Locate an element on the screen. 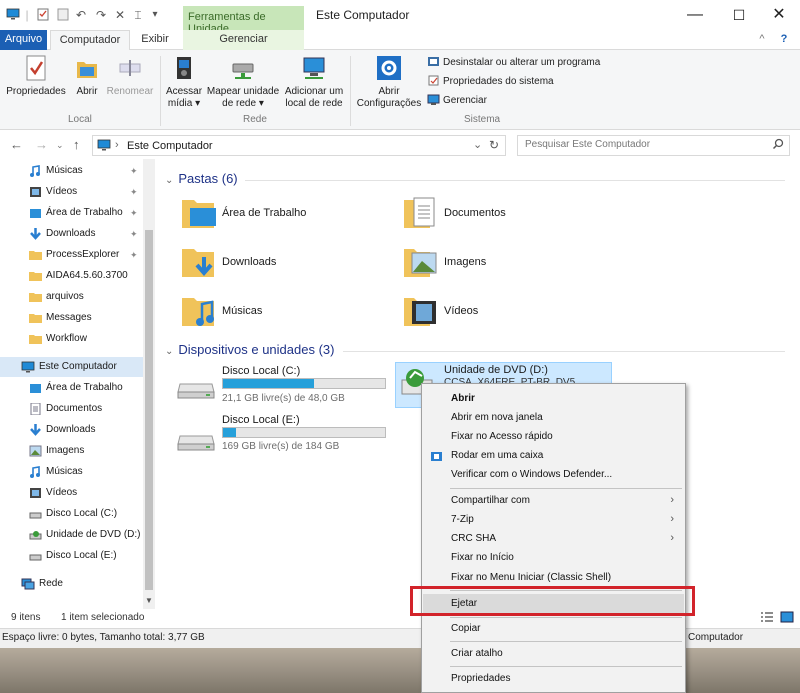 The height and width of the screenshot is (693, 800). forward-button: → is located at coordinates (41, 144).